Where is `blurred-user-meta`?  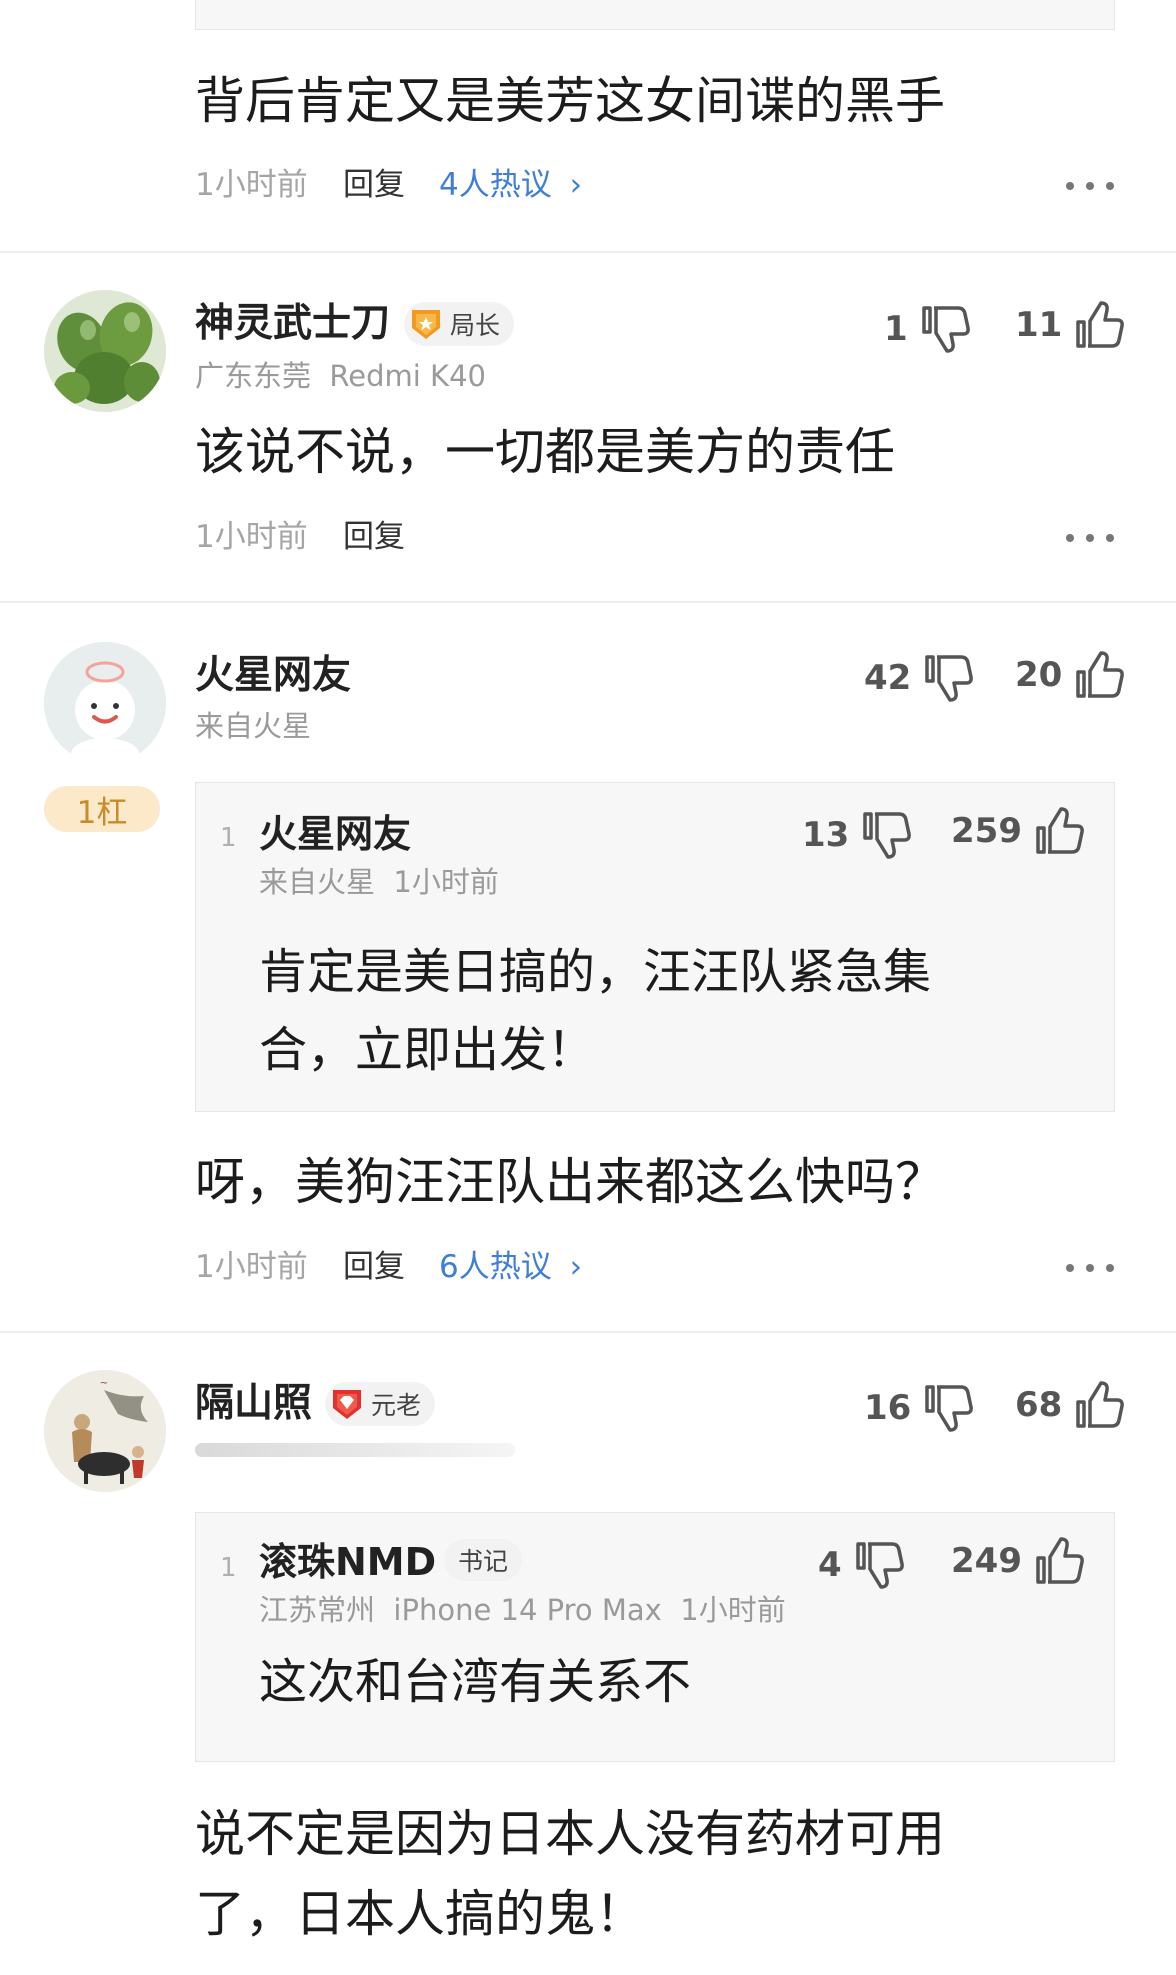
blurred-user-meta is located at coordinates (355, 1450).